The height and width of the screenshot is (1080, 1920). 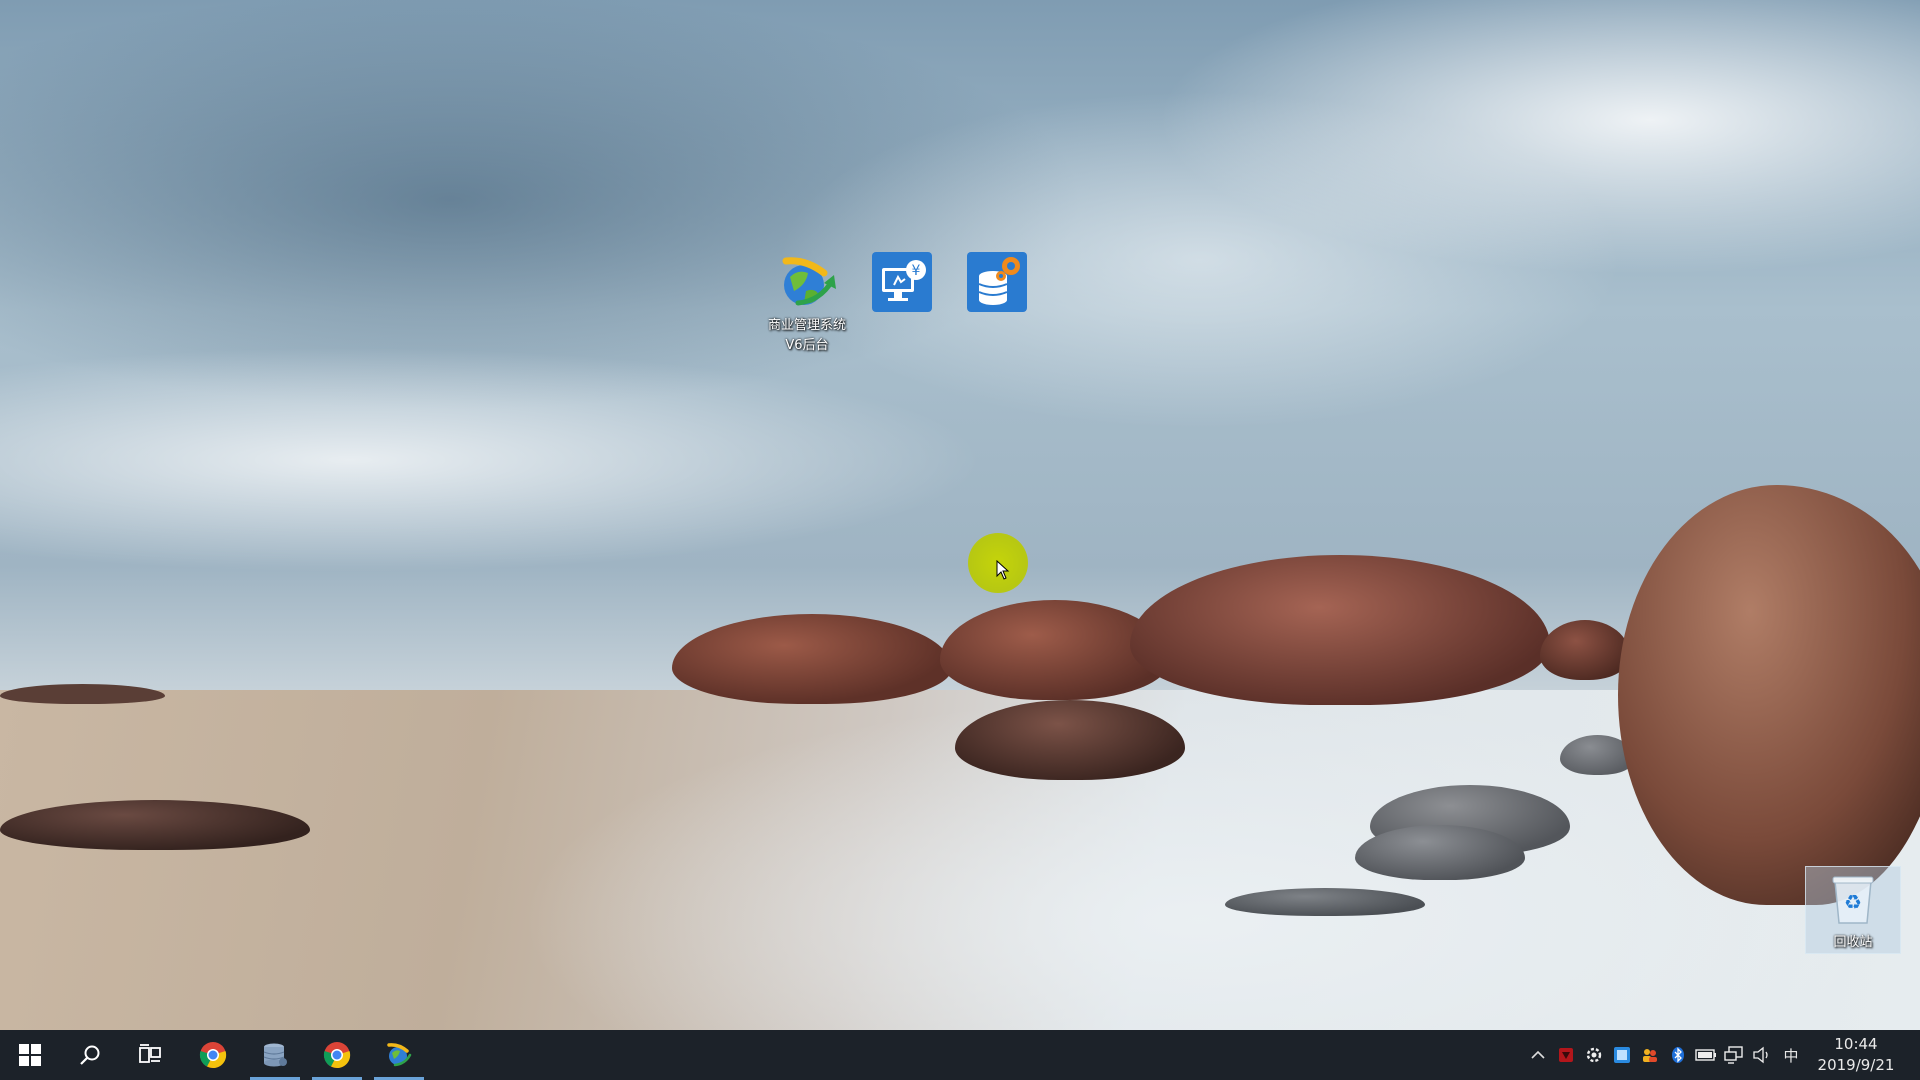 I want to click on show-hidden-icons-button, so click(x=1538, y=1055).